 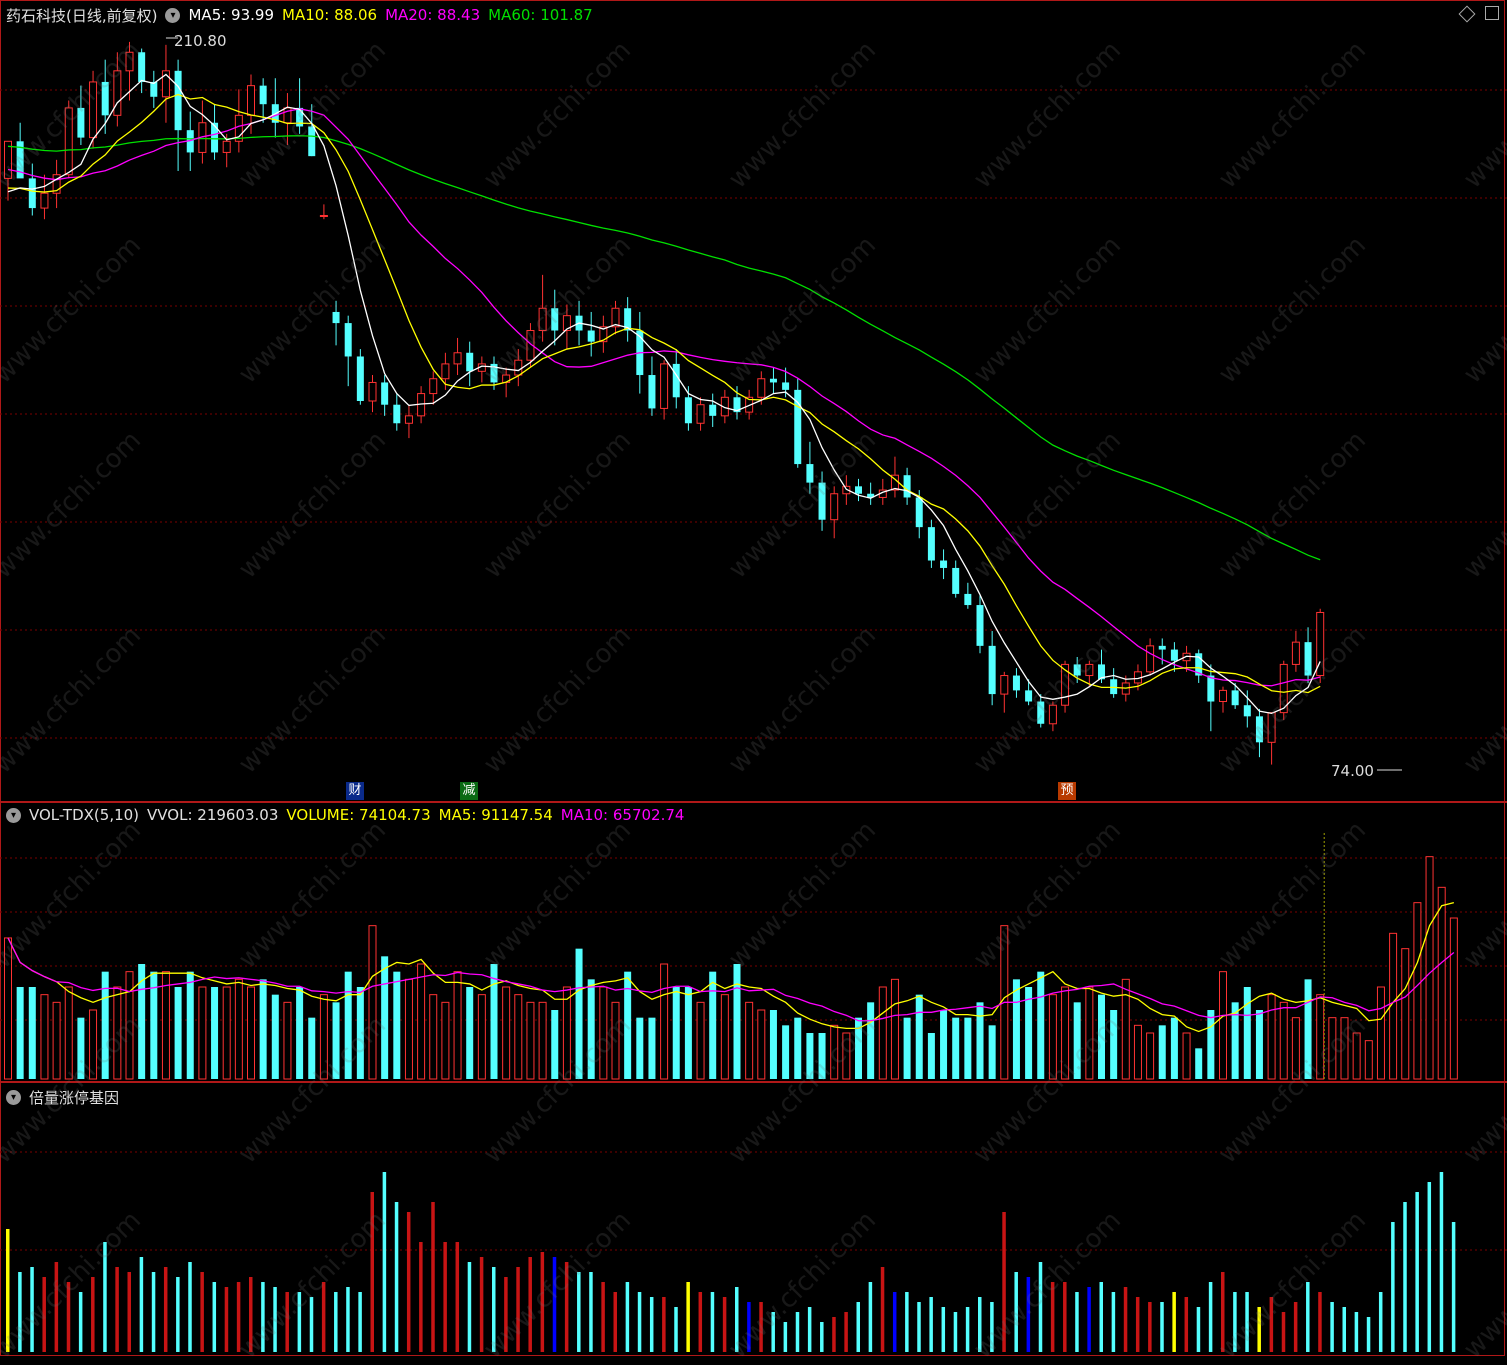 I want to click on forecast-tag: 预, so click(x=1067, y=791).